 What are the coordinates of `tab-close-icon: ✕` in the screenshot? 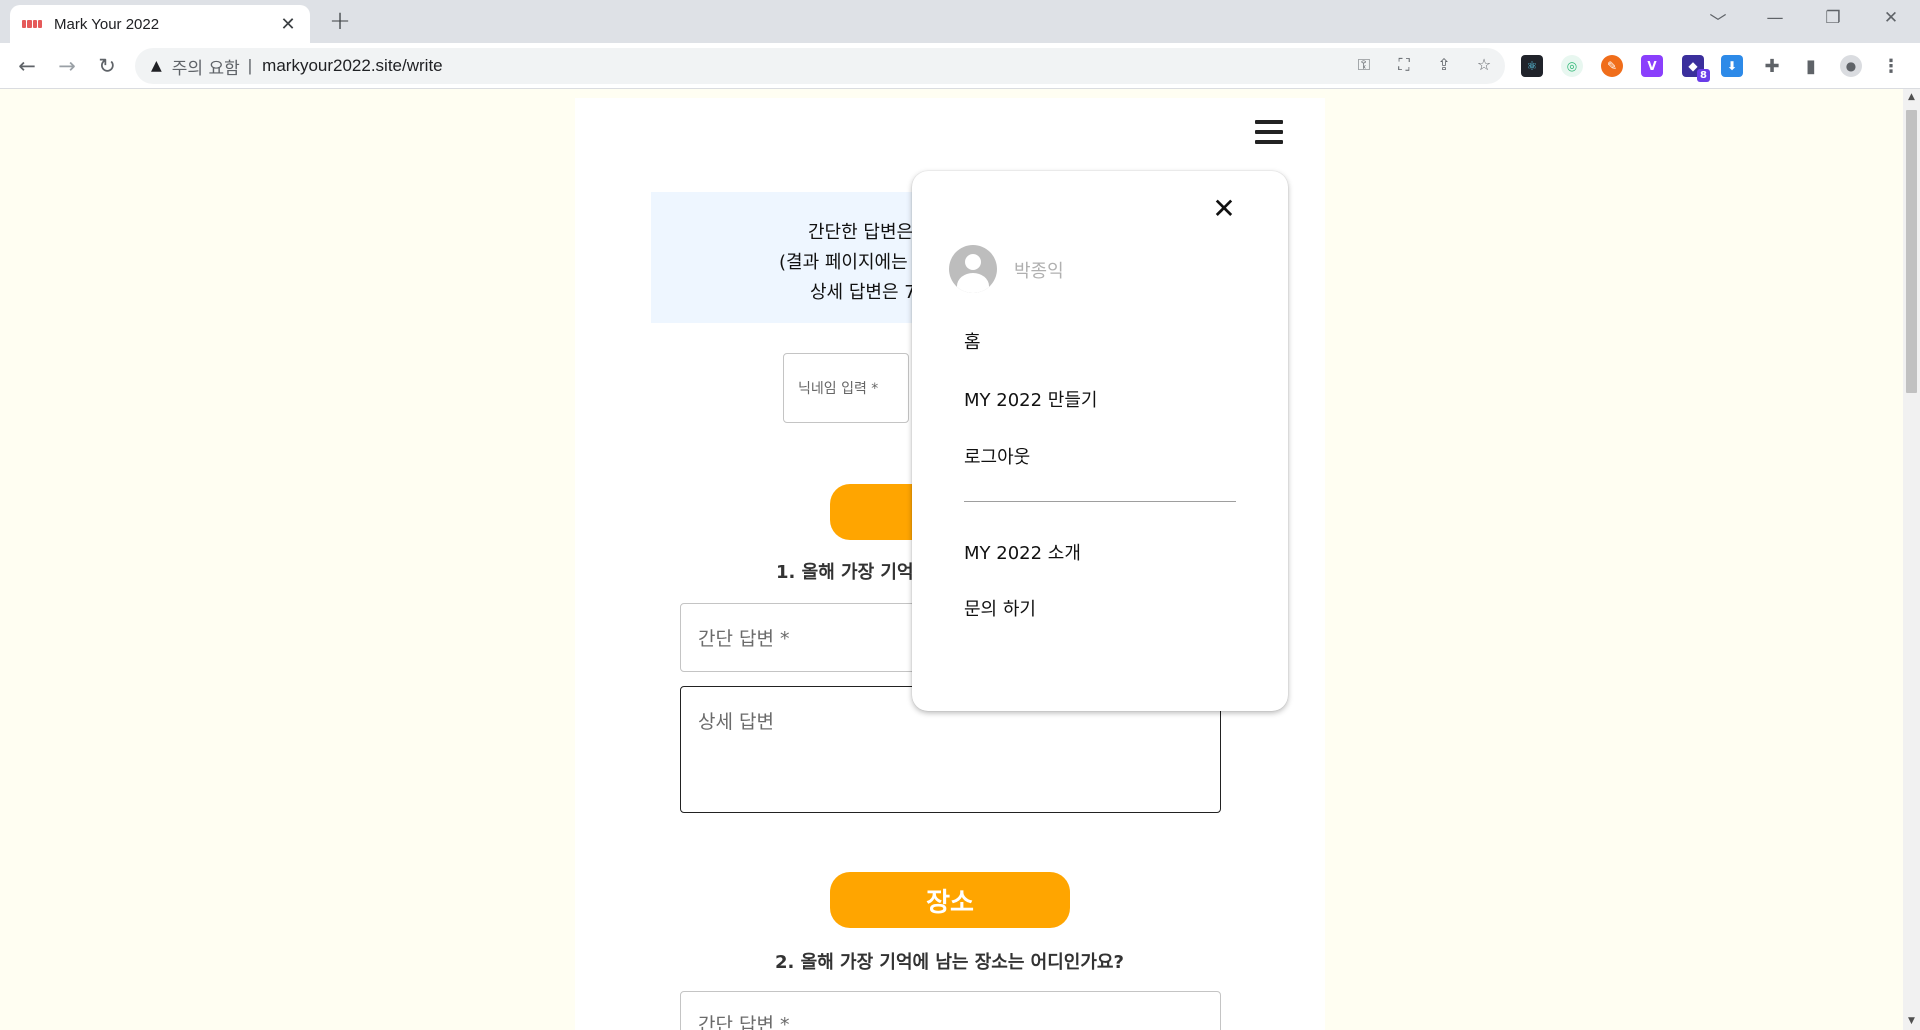 It's located at (288, 24).